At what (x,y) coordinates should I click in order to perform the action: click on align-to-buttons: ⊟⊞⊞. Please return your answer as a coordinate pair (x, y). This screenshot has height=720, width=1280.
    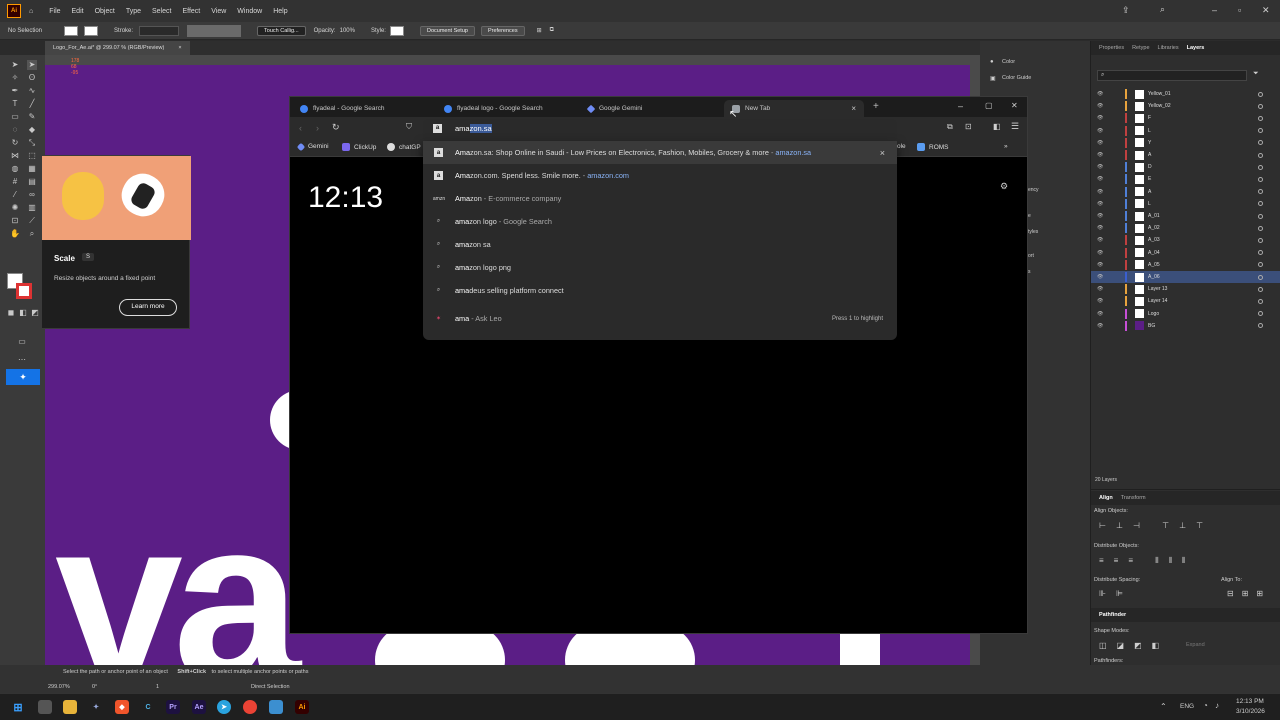
    Looking at the image, I should click on (1249, 593).